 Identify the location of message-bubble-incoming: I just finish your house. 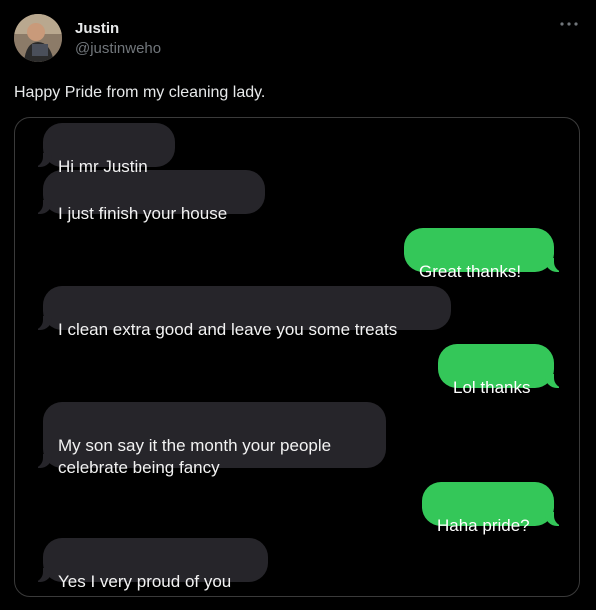
(149, 196).